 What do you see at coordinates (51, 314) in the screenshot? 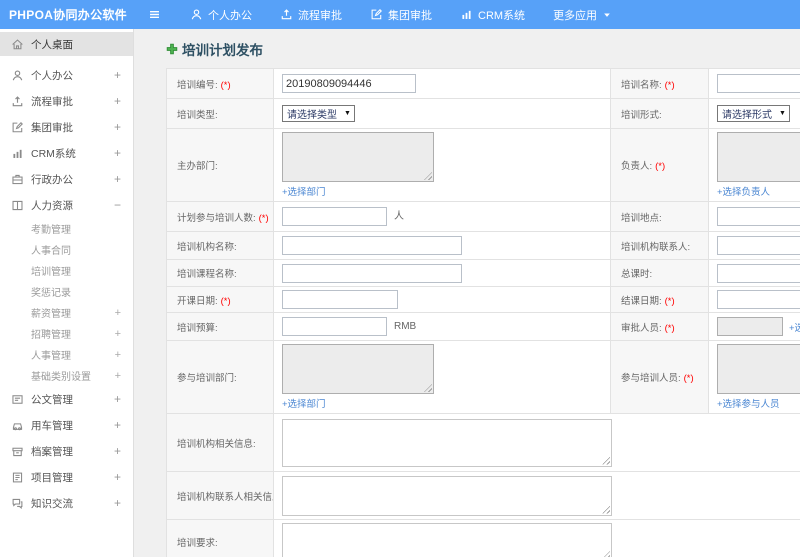
I see `sidebar-item-label: 薪资管理` at bounding box center [51, 314].